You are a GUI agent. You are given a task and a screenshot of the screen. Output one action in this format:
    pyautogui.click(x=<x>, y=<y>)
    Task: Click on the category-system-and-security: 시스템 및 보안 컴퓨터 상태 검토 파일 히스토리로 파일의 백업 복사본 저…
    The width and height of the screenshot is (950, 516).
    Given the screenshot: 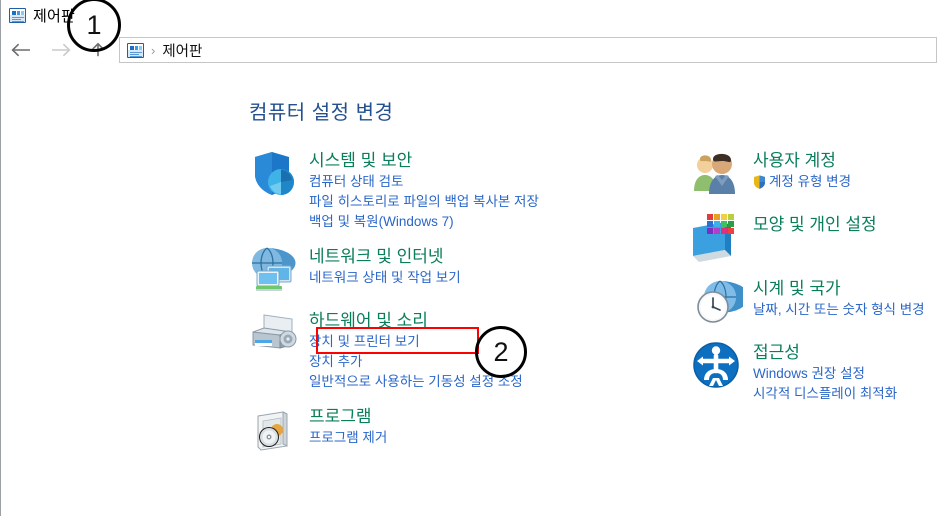 What is the action you would take?
    pyautogui.click(x=447, y=190)
    